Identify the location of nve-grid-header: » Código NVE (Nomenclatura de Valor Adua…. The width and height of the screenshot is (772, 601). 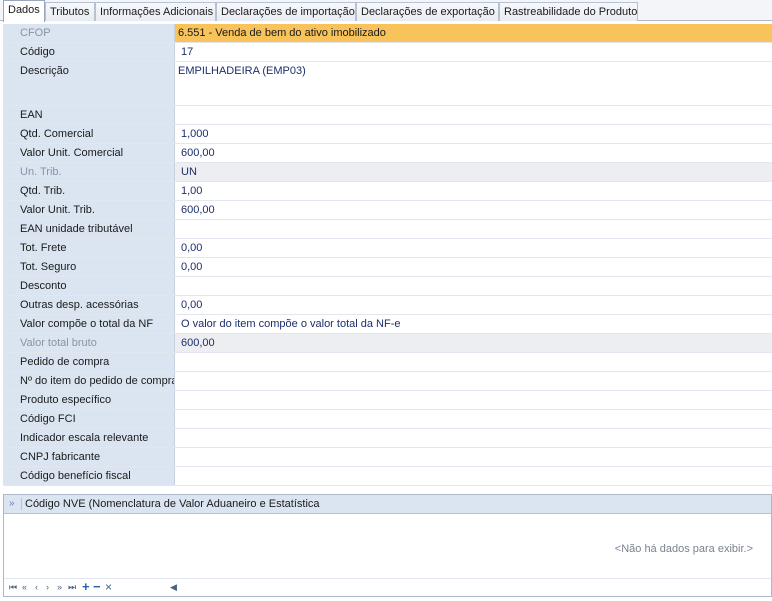
(387, 504).